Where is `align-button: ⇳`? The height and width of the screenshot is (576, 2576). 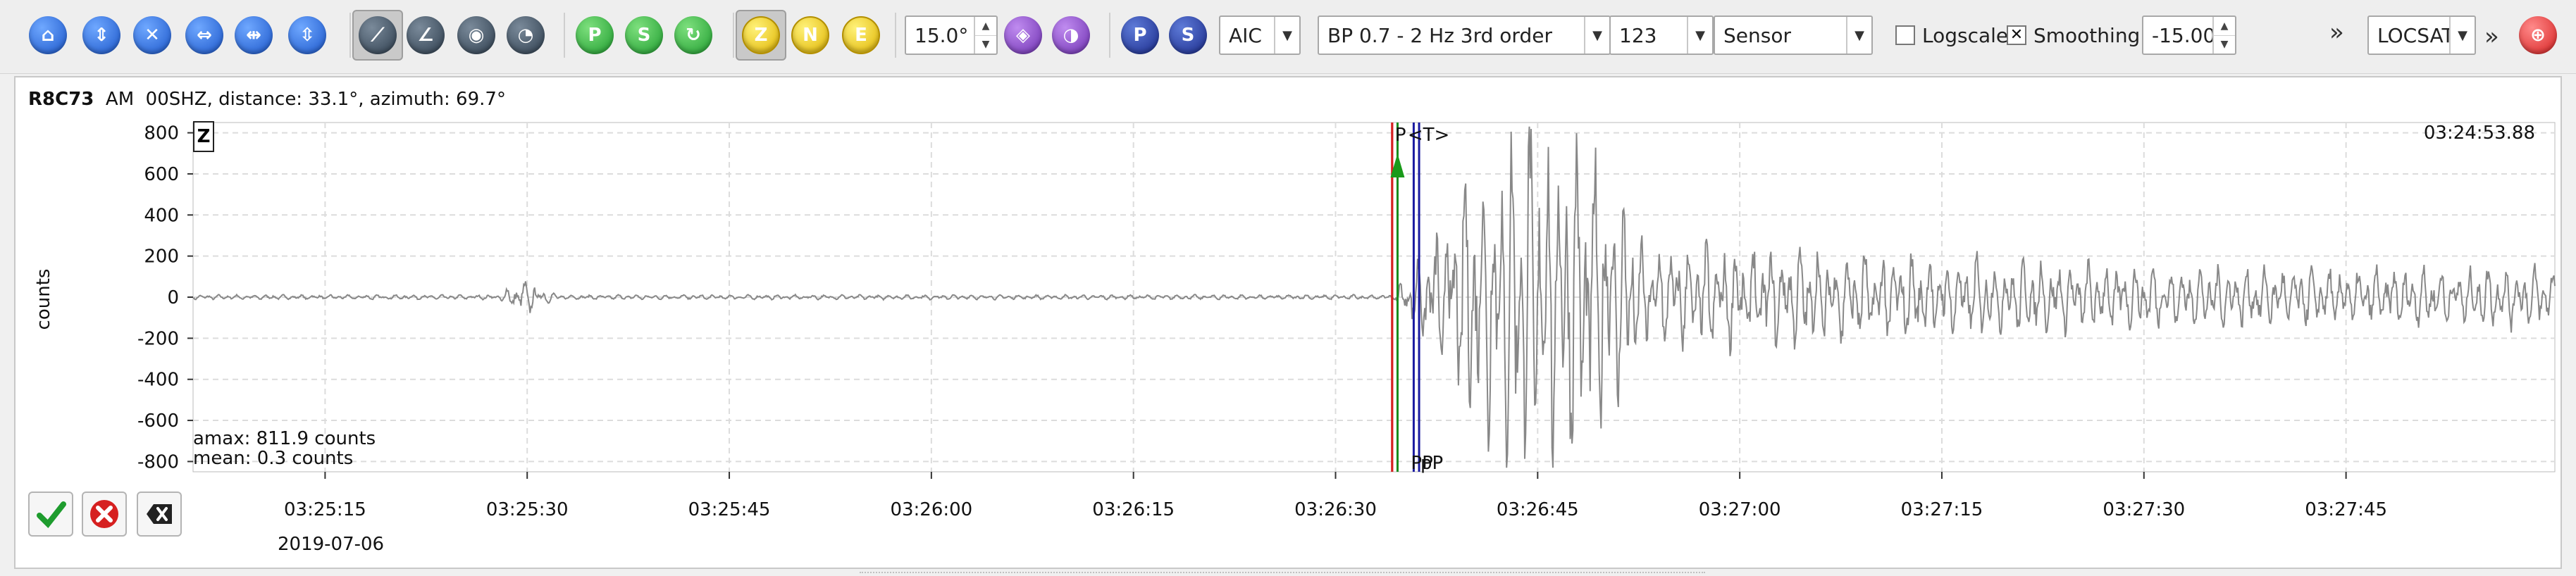
align-button: ⇳ is located at coordinates (307, 35).